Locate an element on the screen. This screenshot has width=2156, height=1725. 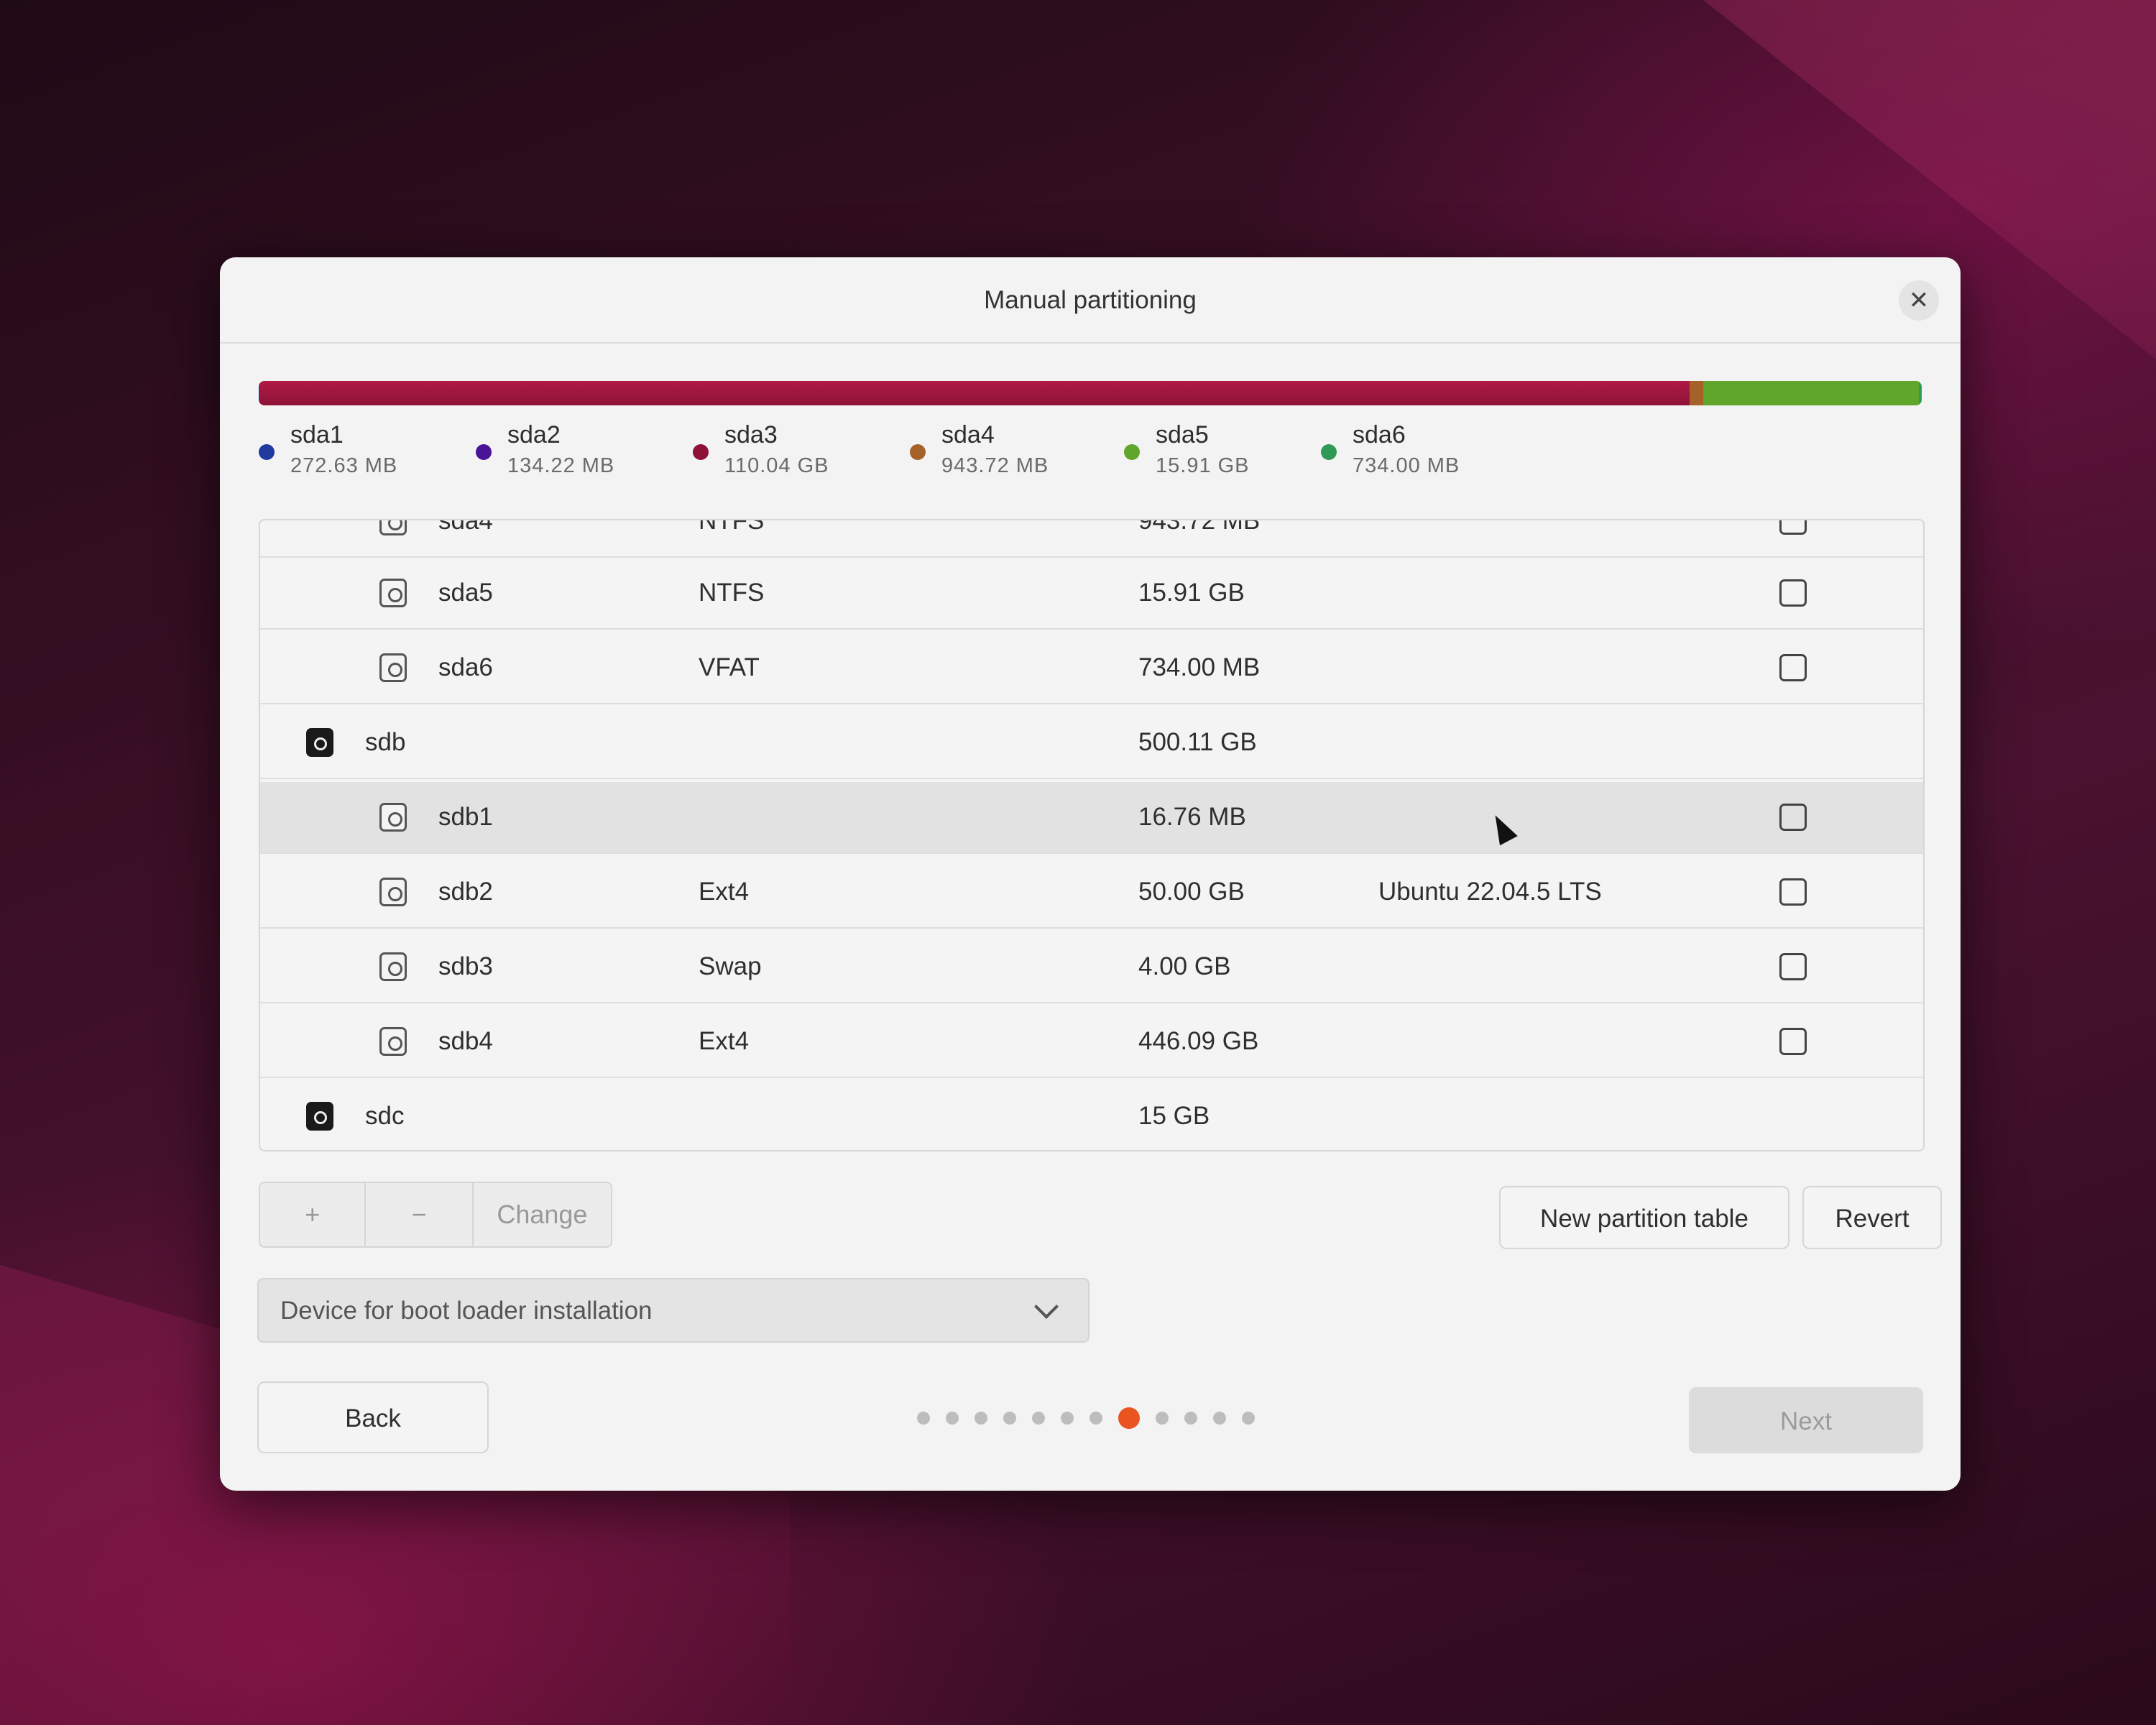
new-partition-table-button: New partition table is located at coordinates (1644, 1217).